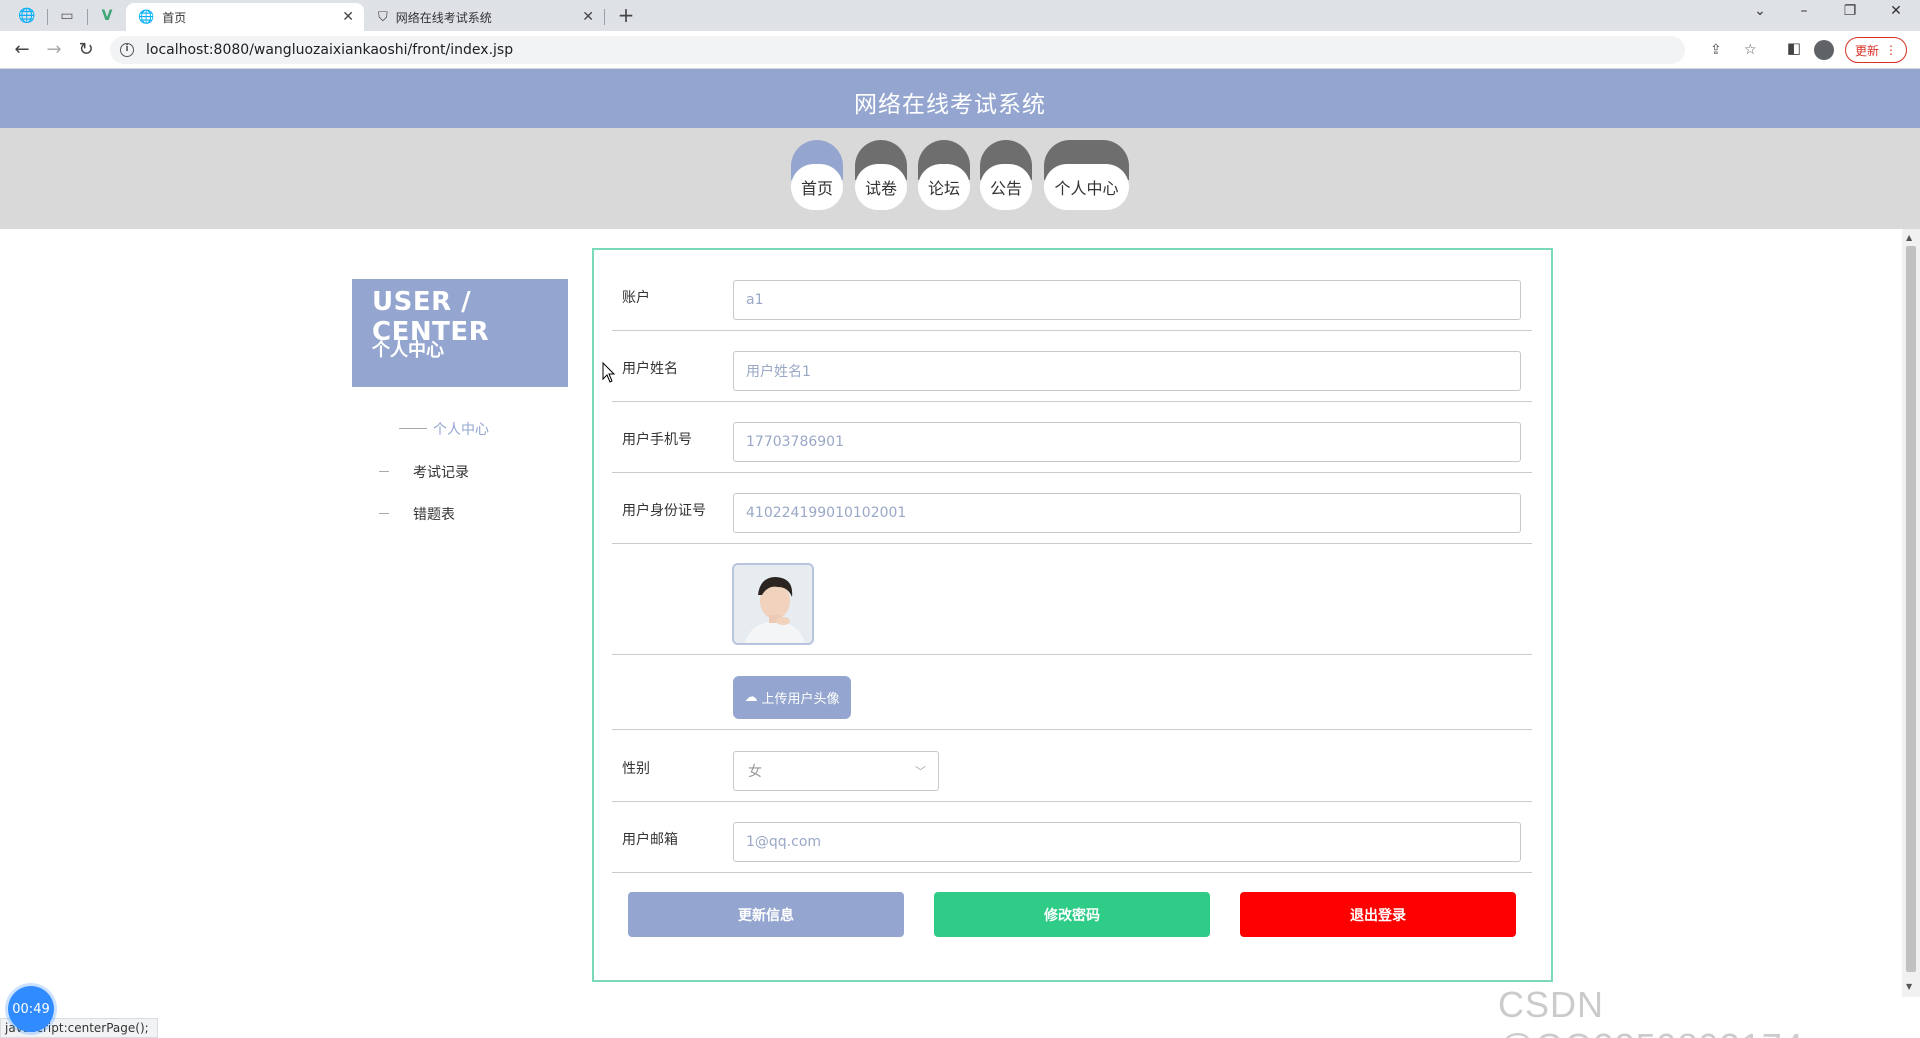 The height and width of the screenshot is (1038, 1920). I want to click on pinned-tab-blank-icon: ▭, so click(67, 16).